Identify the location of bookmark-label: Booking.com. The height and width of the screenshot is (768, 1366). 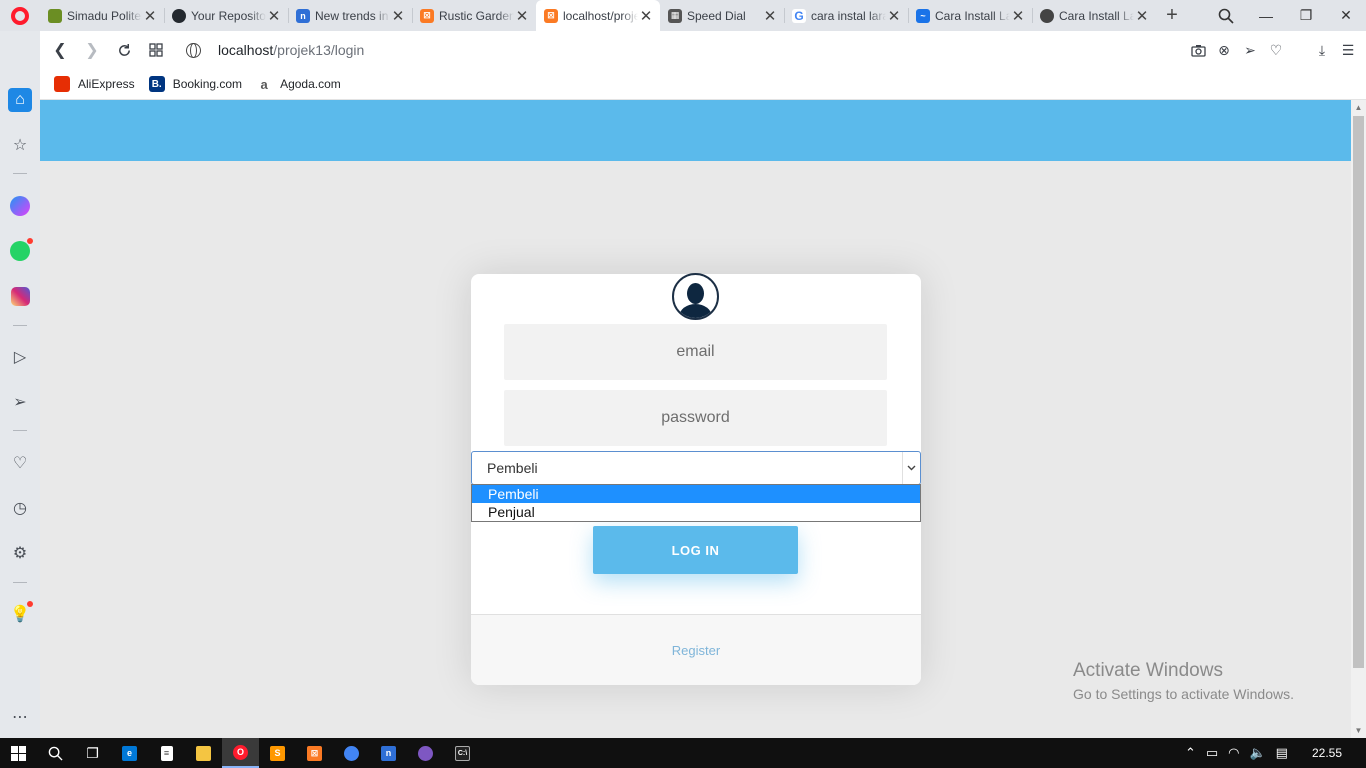
(207, 84).